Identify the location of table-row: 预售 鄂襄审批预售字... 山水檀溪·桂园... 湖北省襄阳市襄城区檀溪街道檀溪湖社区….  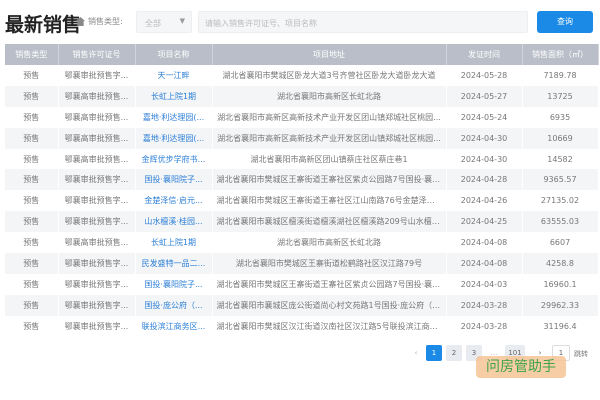
(302, 222).